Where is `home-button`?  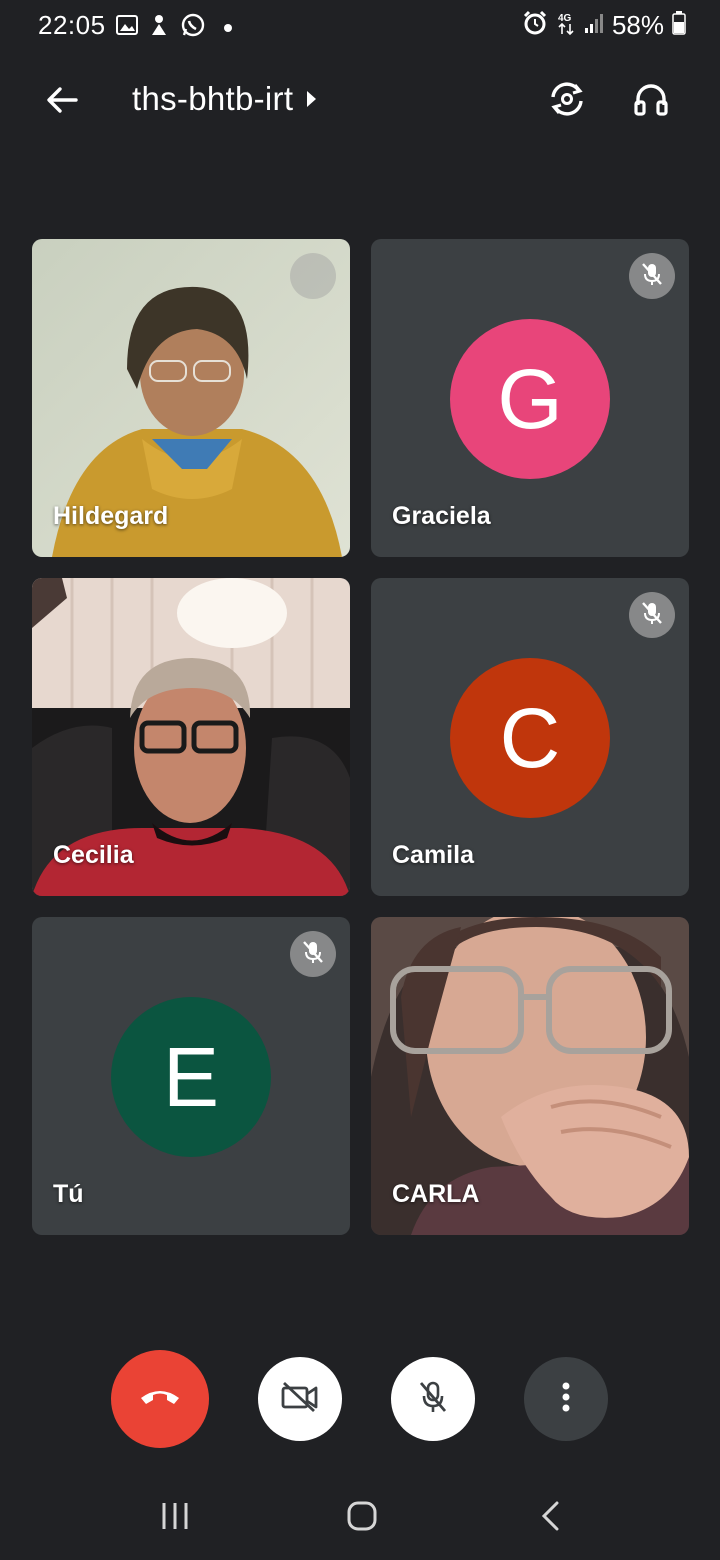 home-button is located at coordinates (362, 1518).